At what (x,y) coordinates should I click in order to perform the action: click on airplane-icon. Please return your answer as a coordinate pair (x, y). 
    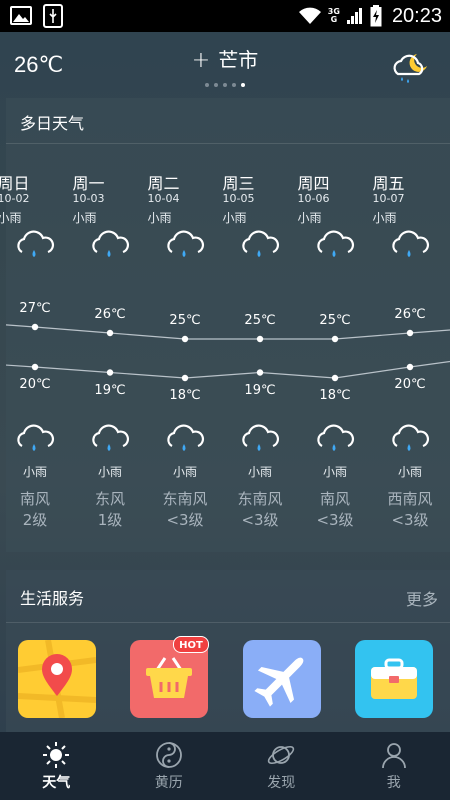
    Looking at the image, I should click on (279, 682).